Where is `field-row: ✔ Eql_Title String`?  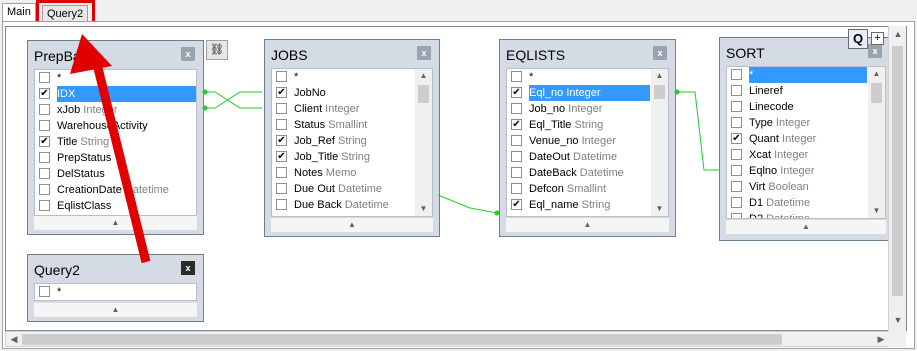
field-row: ✔ Eql_Title String is located at coordinates (587, 125).